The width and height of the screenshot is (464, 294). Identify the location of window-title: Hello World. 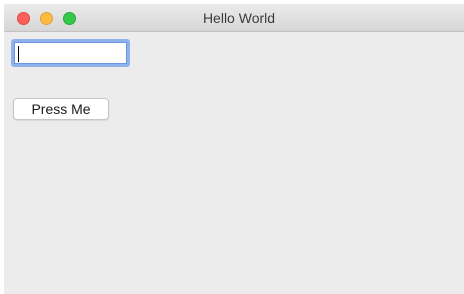
(239, 18).